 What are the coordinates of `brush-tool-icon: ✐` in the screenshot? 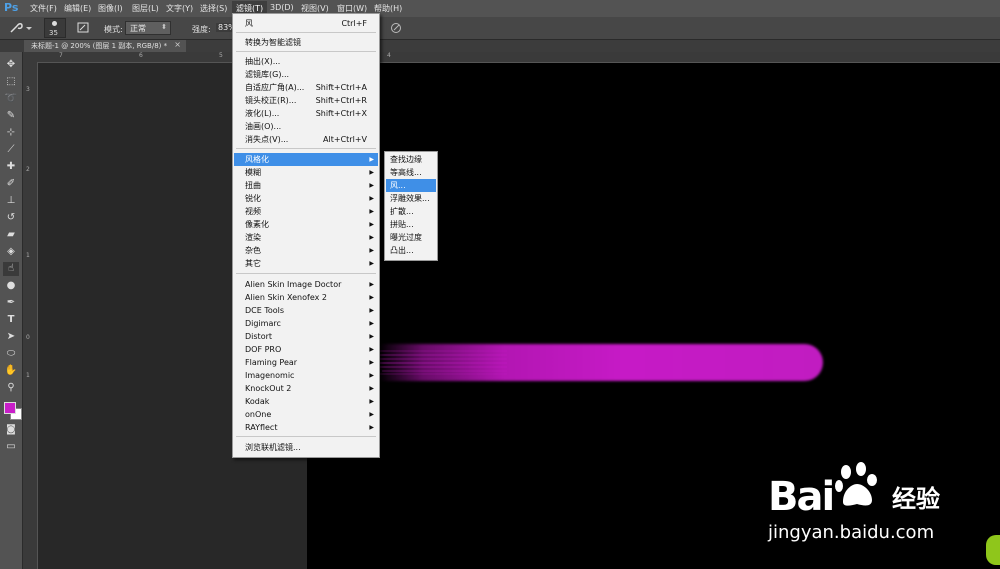 It's located at (11, 184).